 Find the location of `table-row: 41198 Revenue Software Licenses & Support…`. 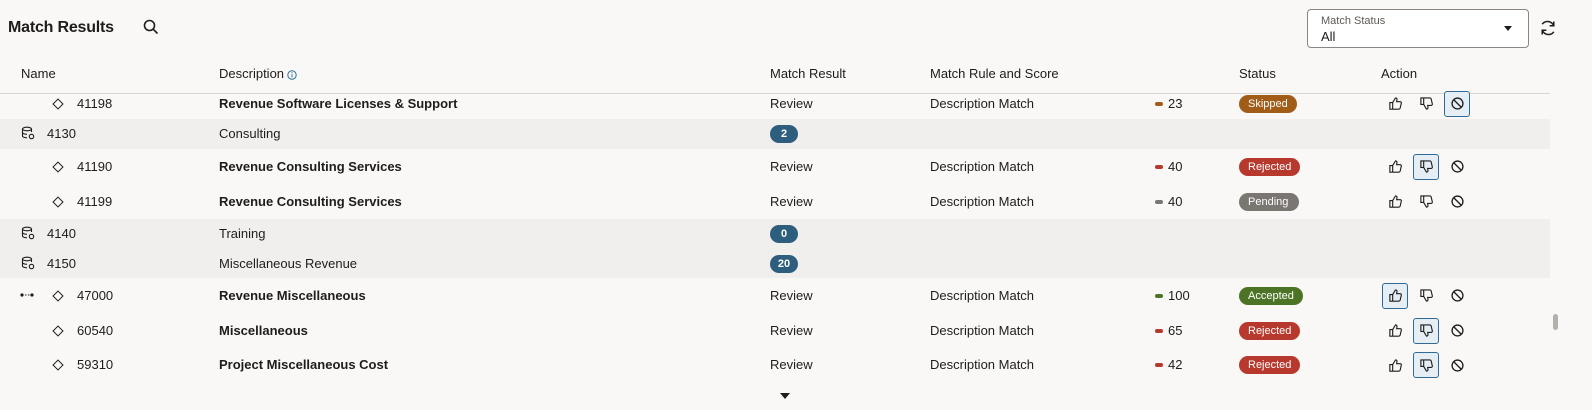

table-row: 41198 Revenue Software Licenses & Support… is located at coordinates (775, 103).